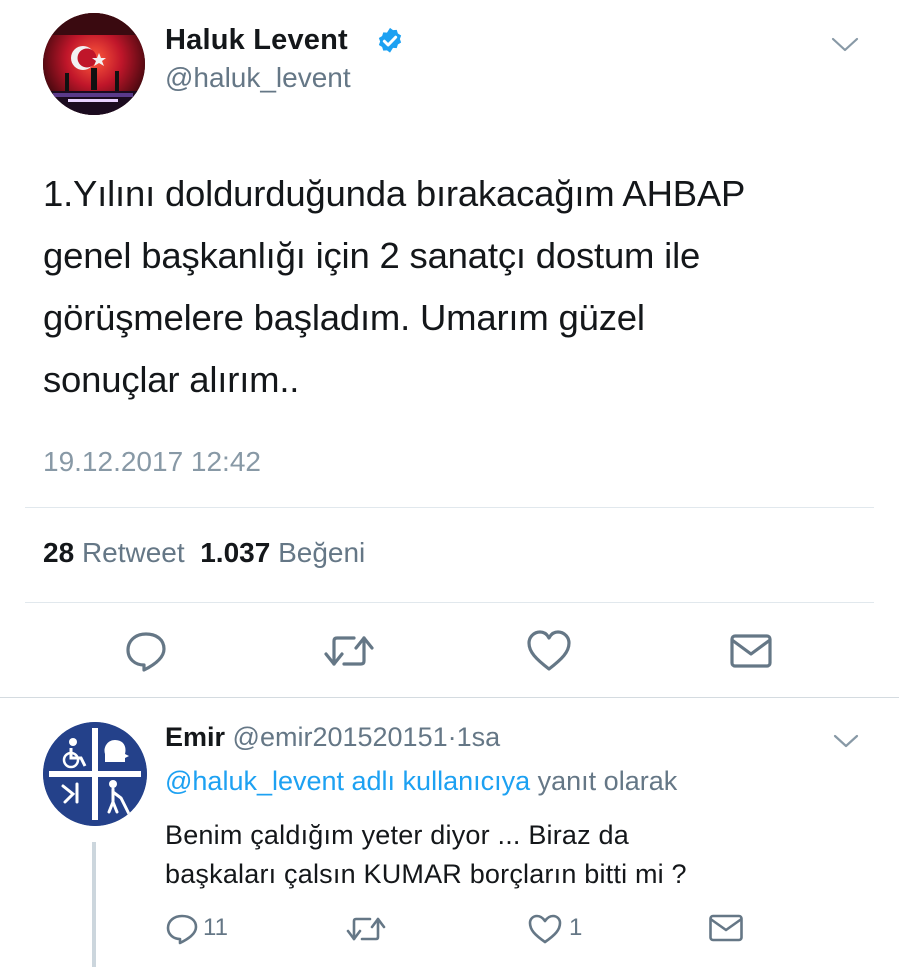 This screenshot has height=967, width=899. Describe the element at coordinates (321, 552) in the screenshot. I see `like-label: Beğeni` at that location.